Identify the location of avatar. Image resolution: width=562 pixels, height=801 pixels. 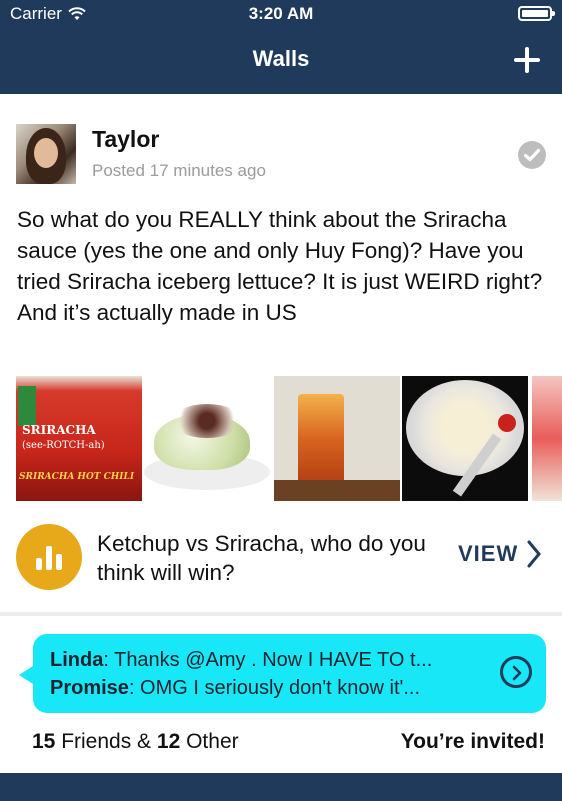
(46, 154).